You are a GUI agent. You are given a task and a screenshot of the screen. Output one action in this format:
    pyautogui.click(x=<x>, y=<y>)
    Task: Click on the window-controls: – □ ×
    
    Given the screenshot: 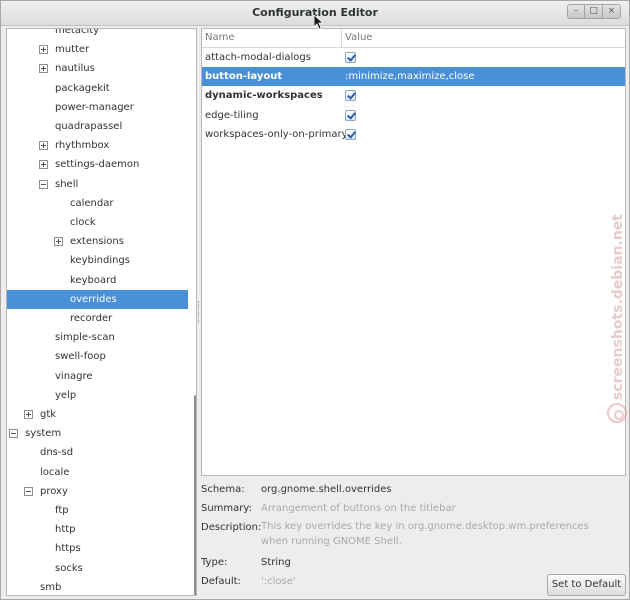 What is the action you would take?
    pyautogui.click(x=594, y=11)
    